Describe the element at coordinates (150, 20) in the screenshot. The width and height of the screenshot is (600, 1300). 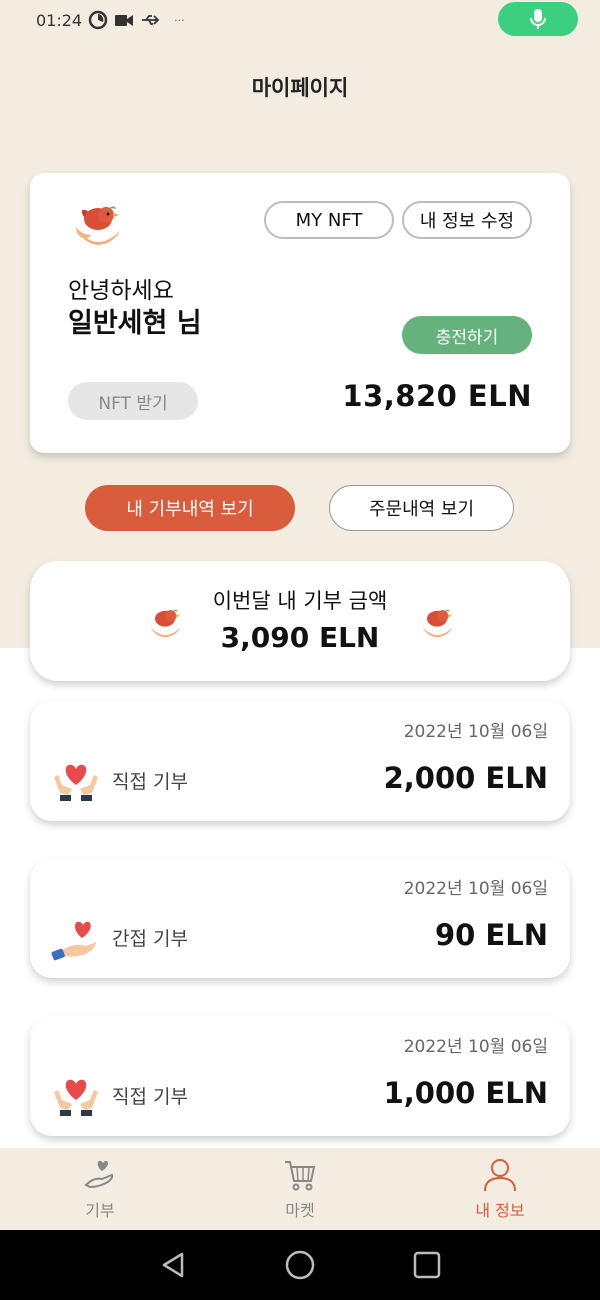
I see `usb-icon` at that location.